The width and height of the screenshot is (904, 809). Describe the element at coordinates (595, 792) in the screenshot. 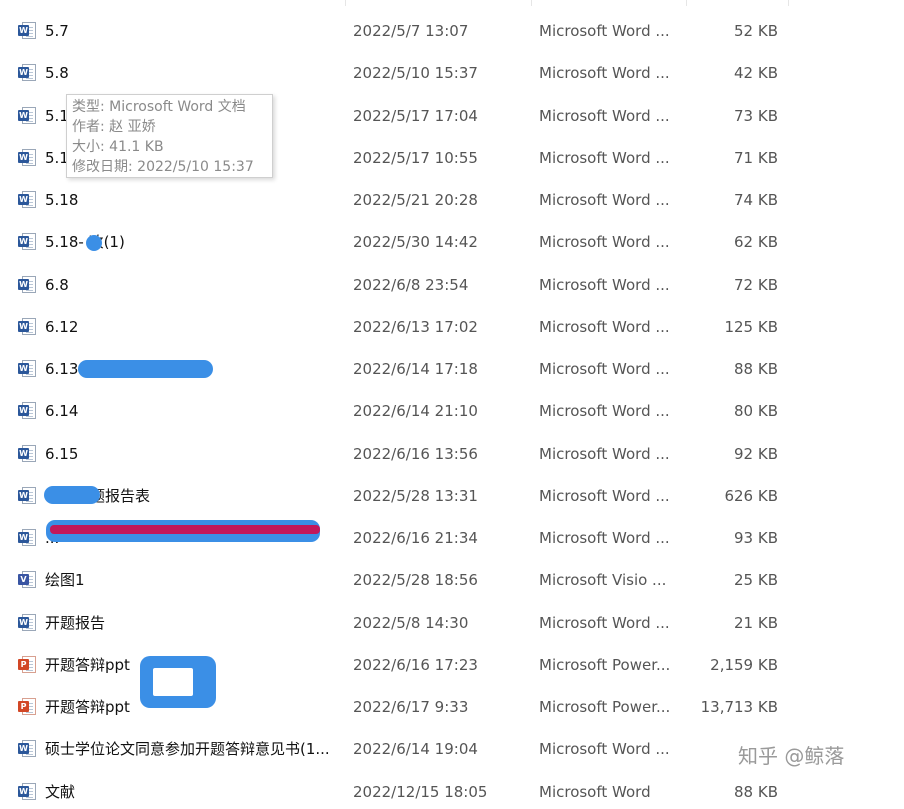

I see `file-type: Microsoft Word` at that location.